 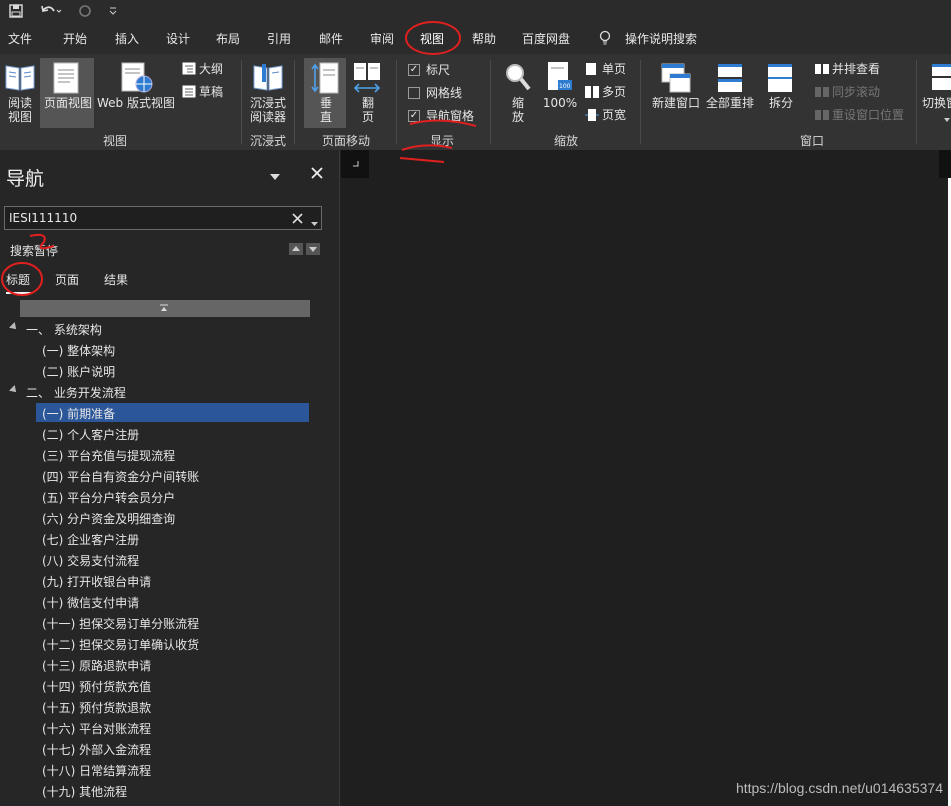 I want to click on zoom-button: 缩 放, so click(x=518, y=110).